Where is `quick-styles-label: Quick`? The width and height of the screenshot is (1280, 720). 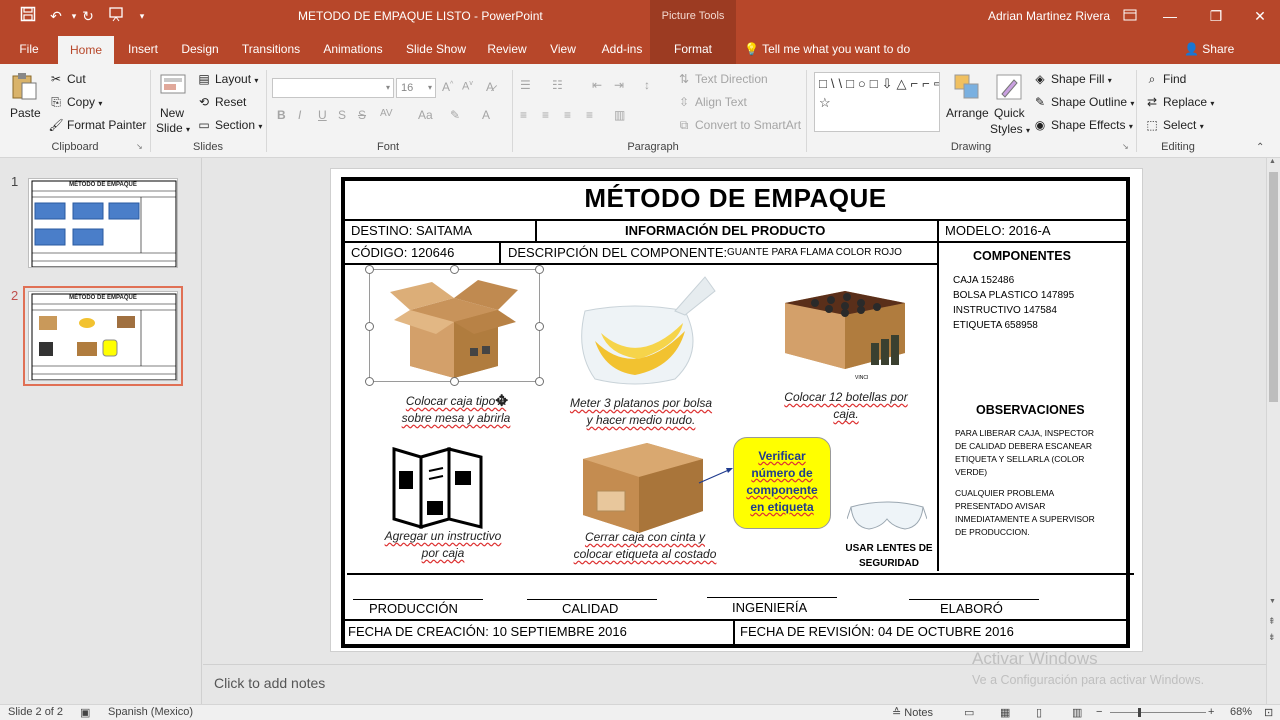
quick-styles-label: Quick is located at coordinates (1009, 113).